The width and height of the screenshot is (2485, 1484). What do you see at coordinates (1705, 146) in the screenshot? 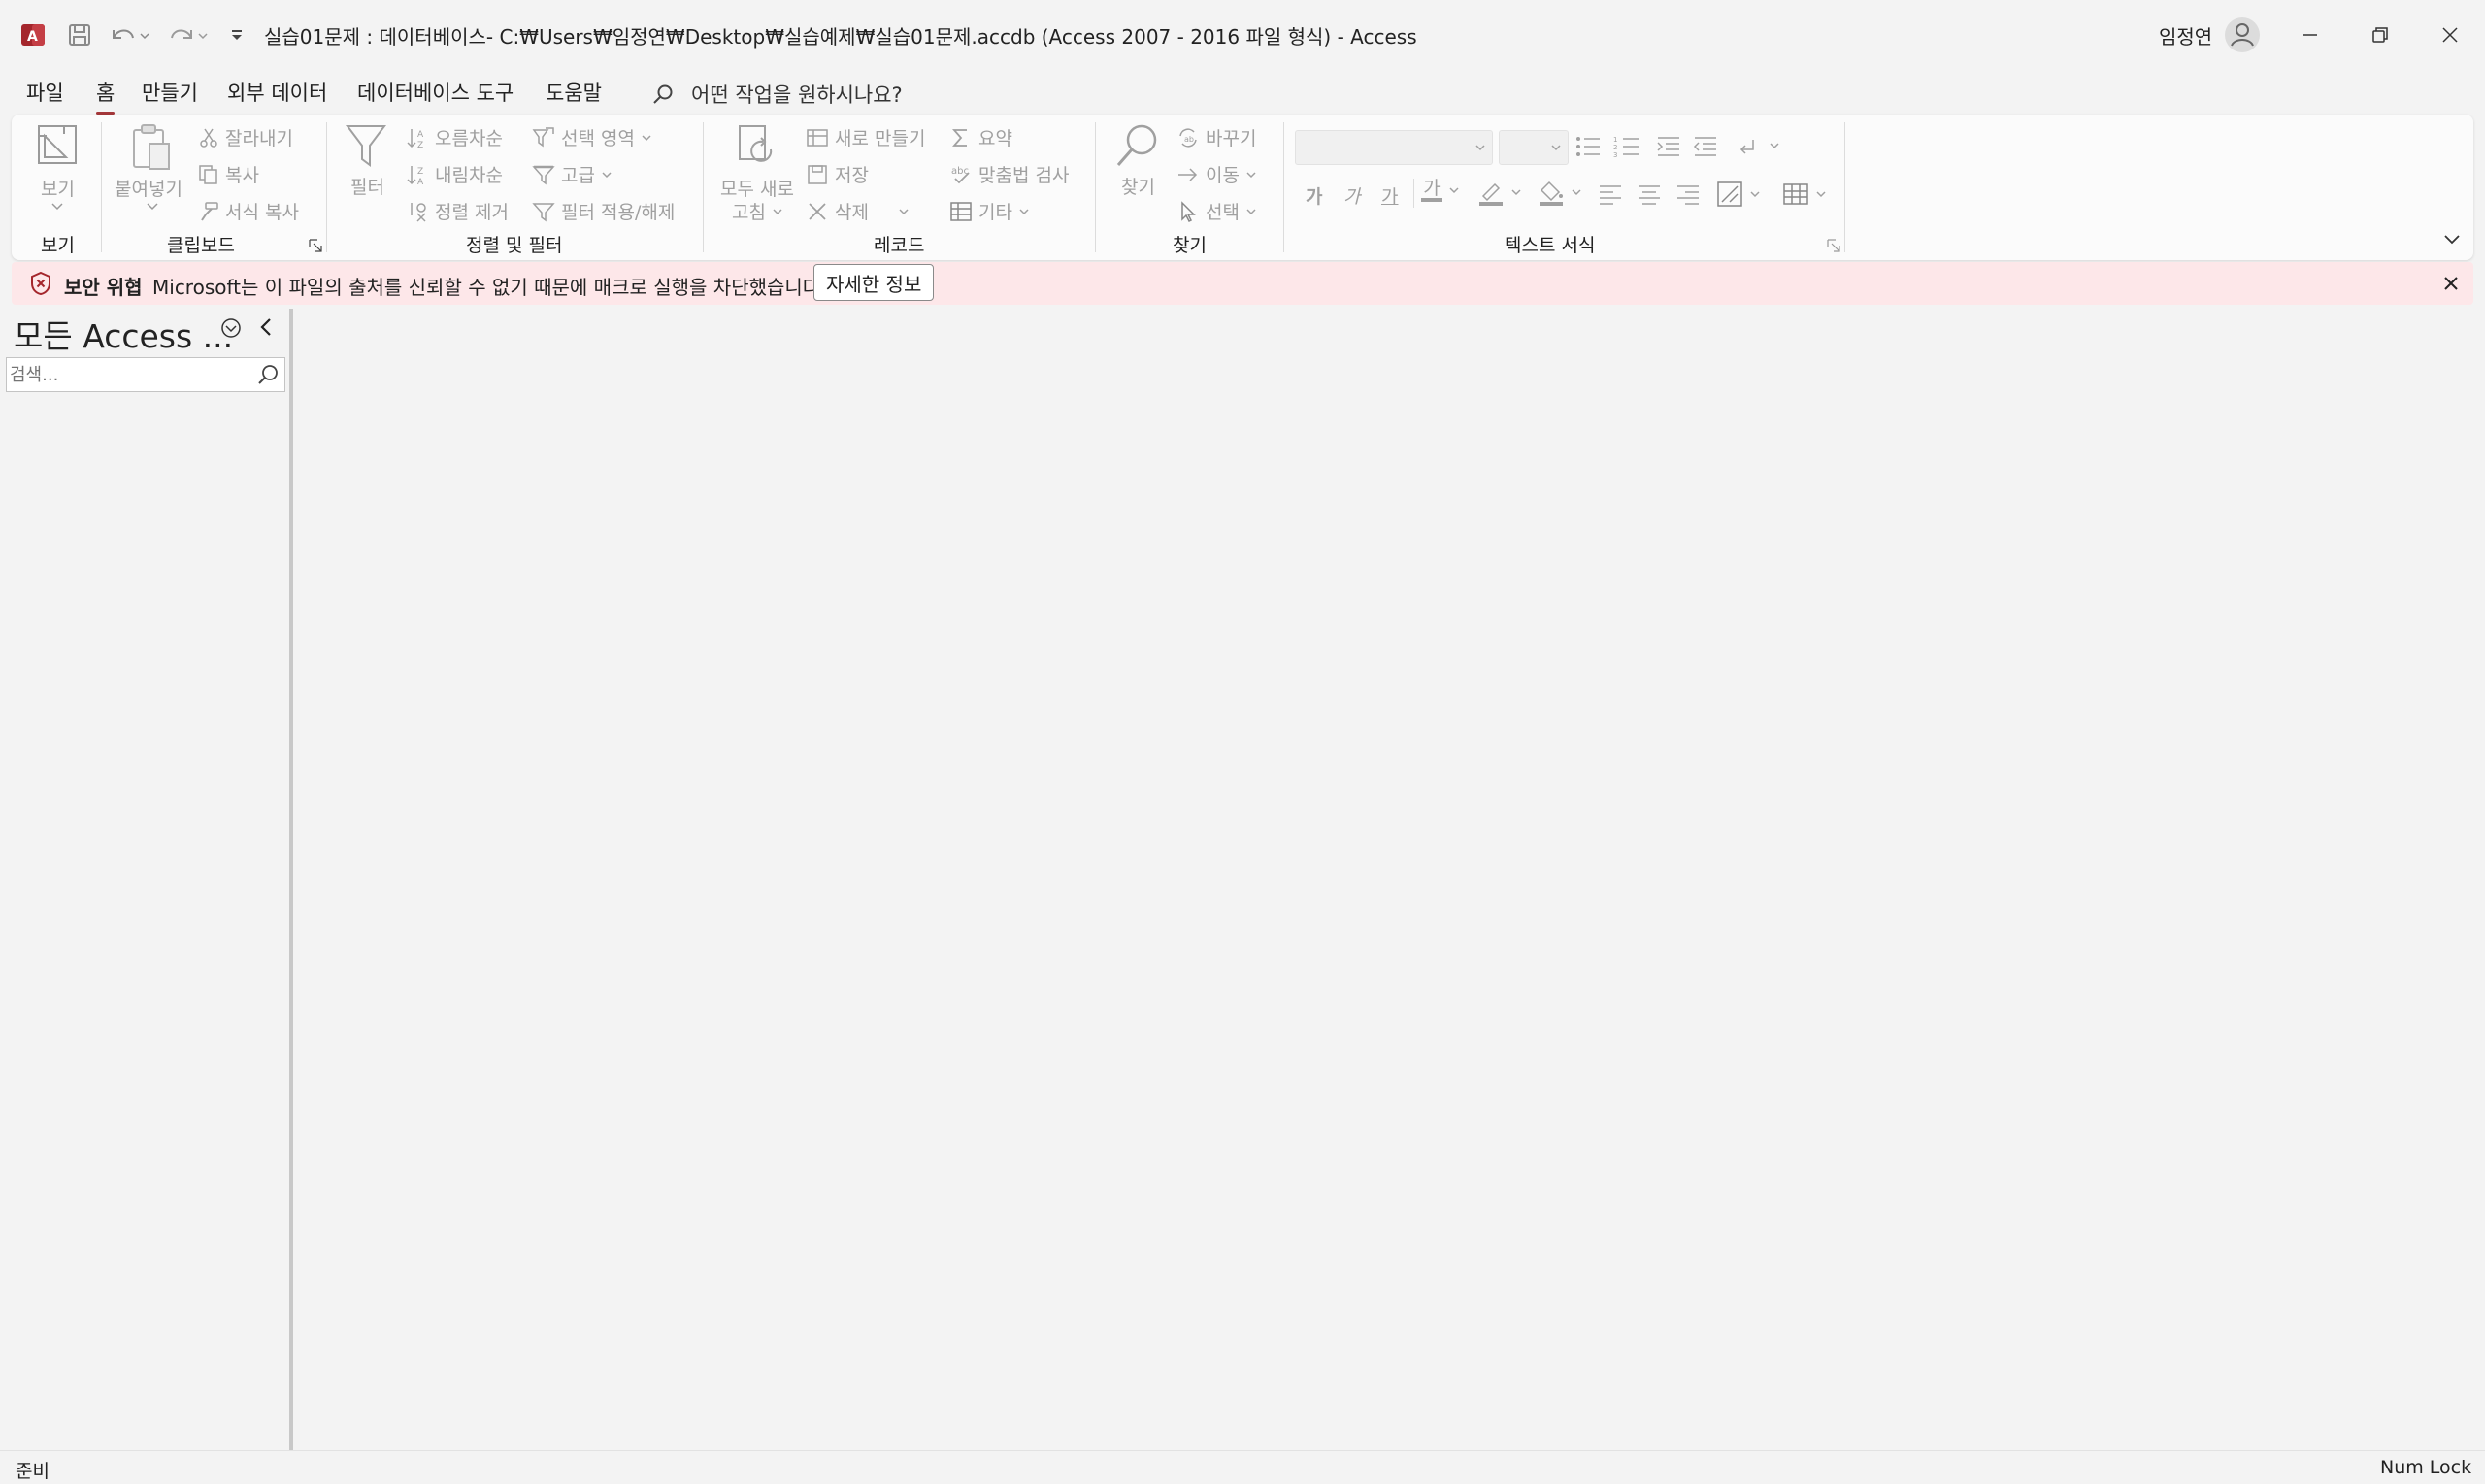
I see `decrease-indent-icon` at bounding box center [1705, 146].